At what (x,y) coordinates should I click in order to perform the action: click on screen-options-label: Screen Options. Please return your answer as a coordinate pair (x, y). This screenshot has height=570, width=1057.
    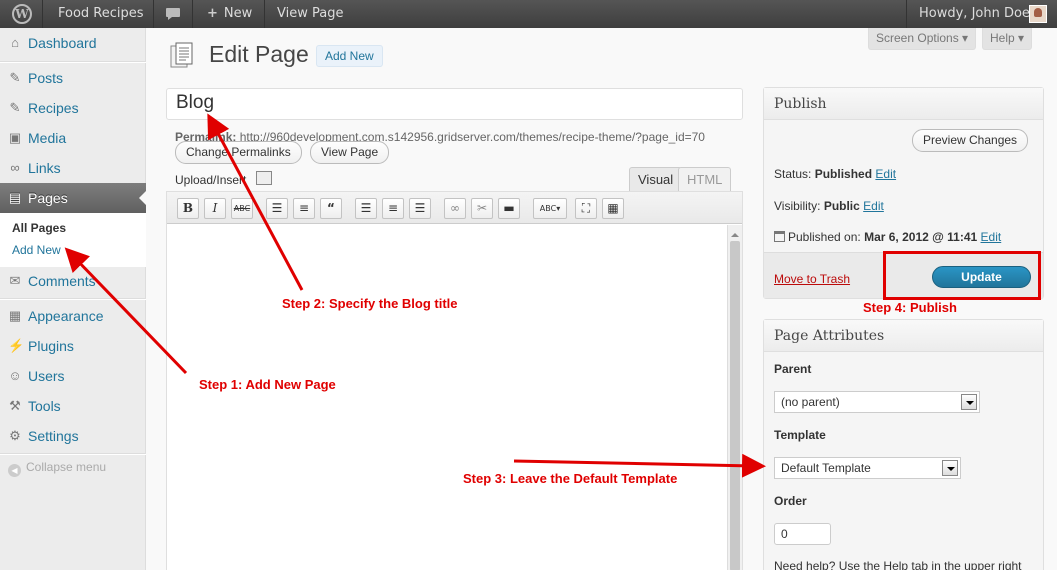
    Looking at the image, I should click on (917, 38).